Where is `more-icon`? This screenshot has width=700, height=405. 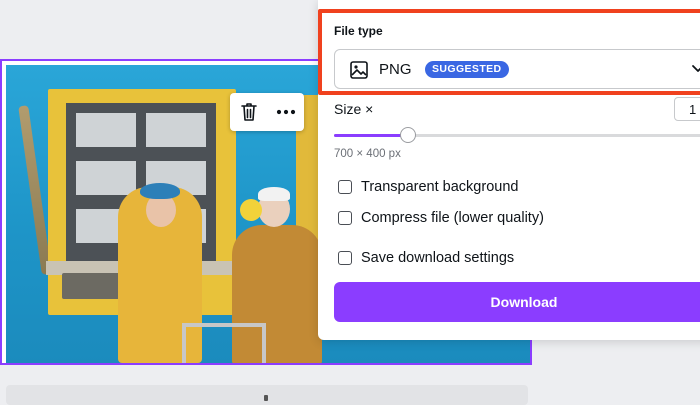
more-icon is located at coordinates (285, 112).